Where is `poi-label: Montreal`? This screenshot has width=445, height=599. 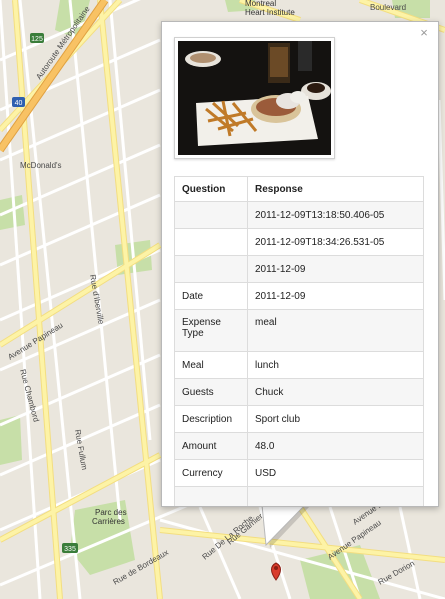
poi-label: Montreal is located at coordinates (260, 4).